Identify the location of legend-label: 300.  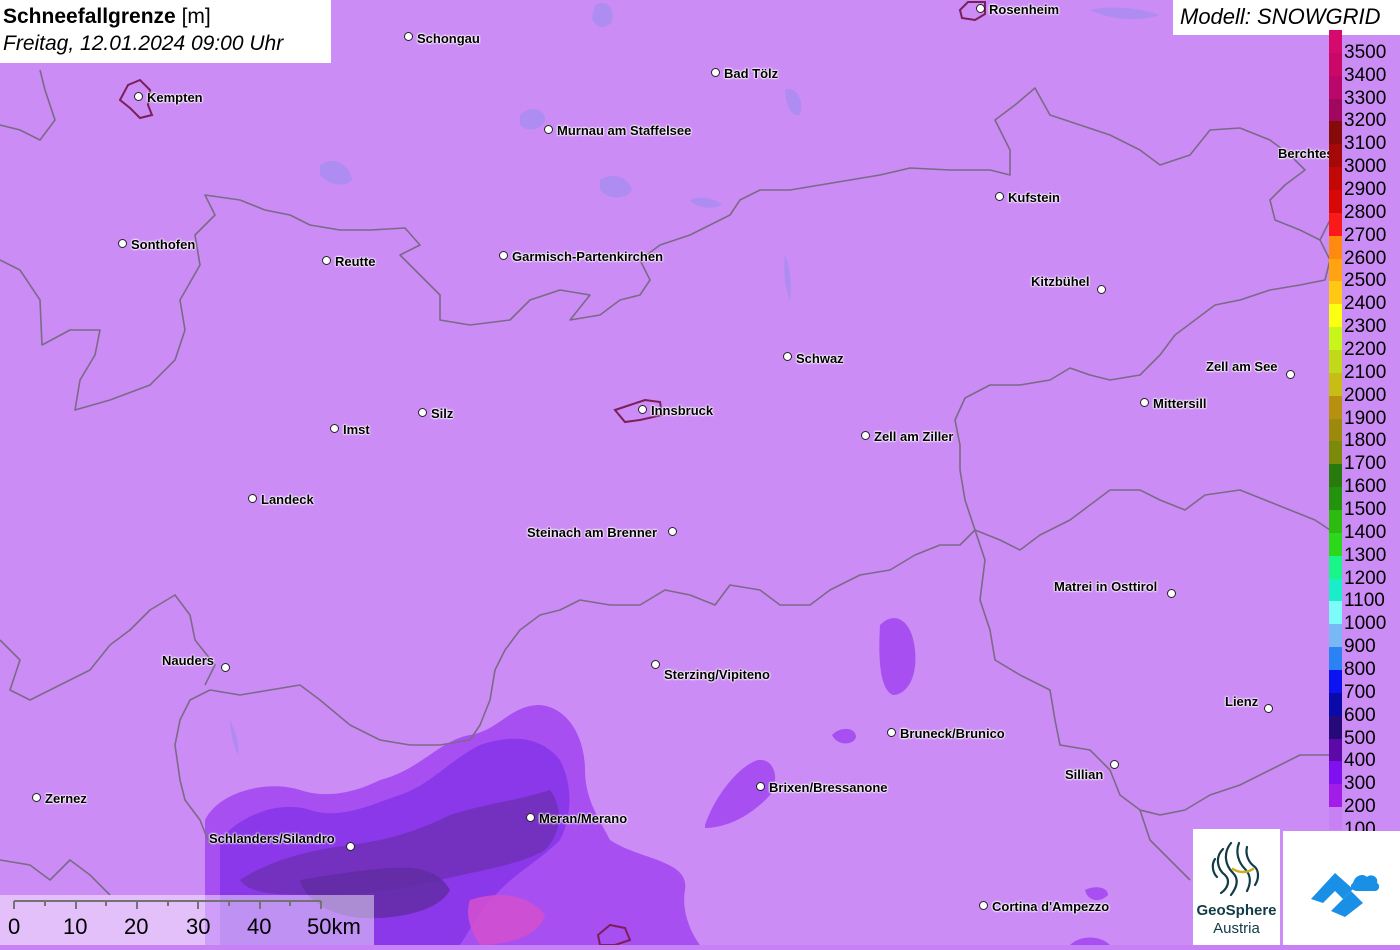
(1360, 784).